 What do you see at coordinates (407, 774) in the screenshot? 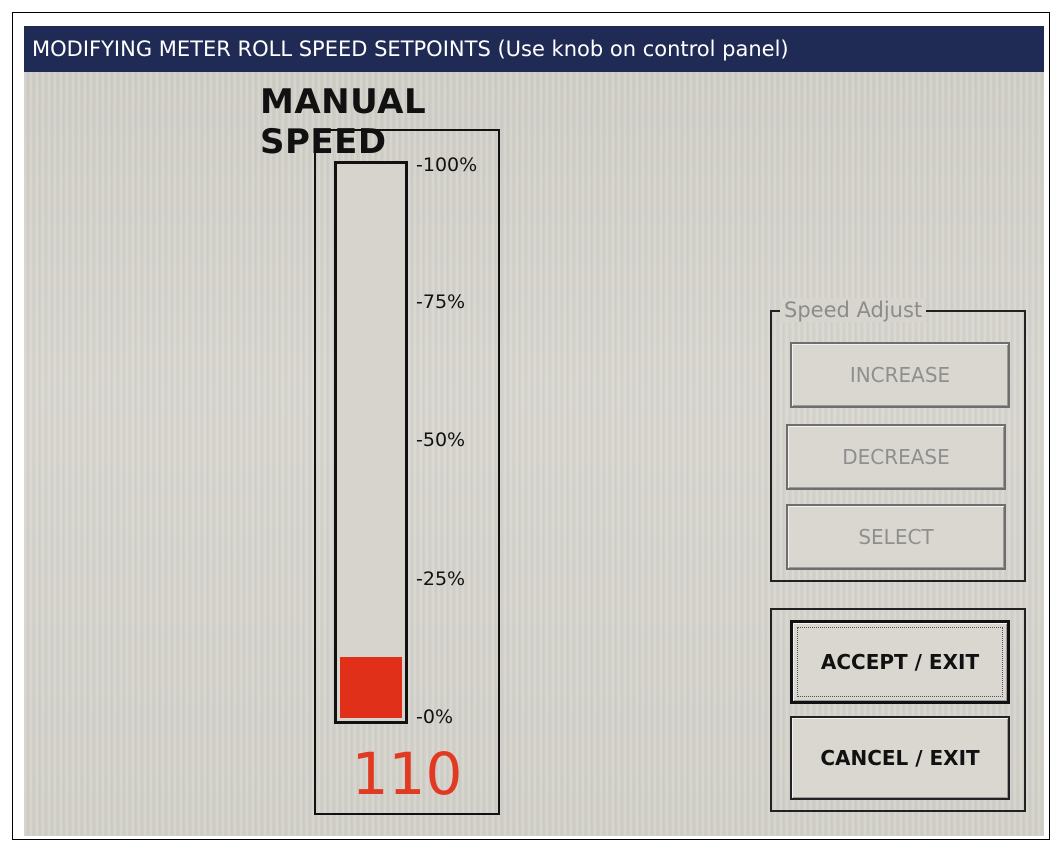
I see `meter-value: 110` at bounding box center [407, 774].